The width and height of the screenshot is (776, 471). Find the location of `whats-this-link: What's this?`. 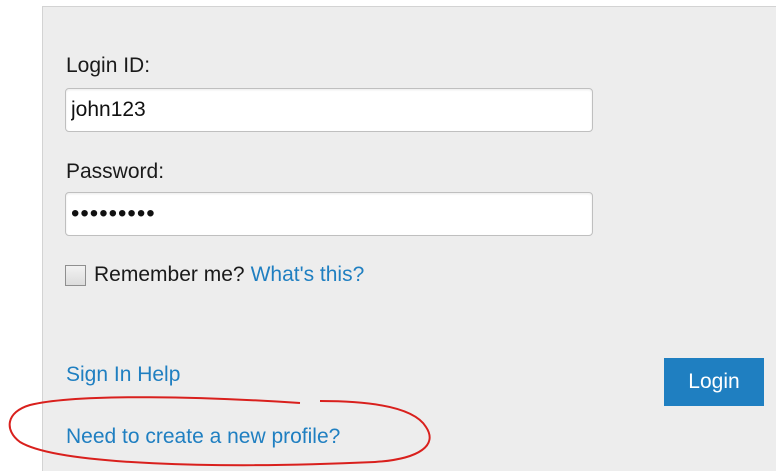

whats-this-link: What's this? is located at coordinates (308, 275).